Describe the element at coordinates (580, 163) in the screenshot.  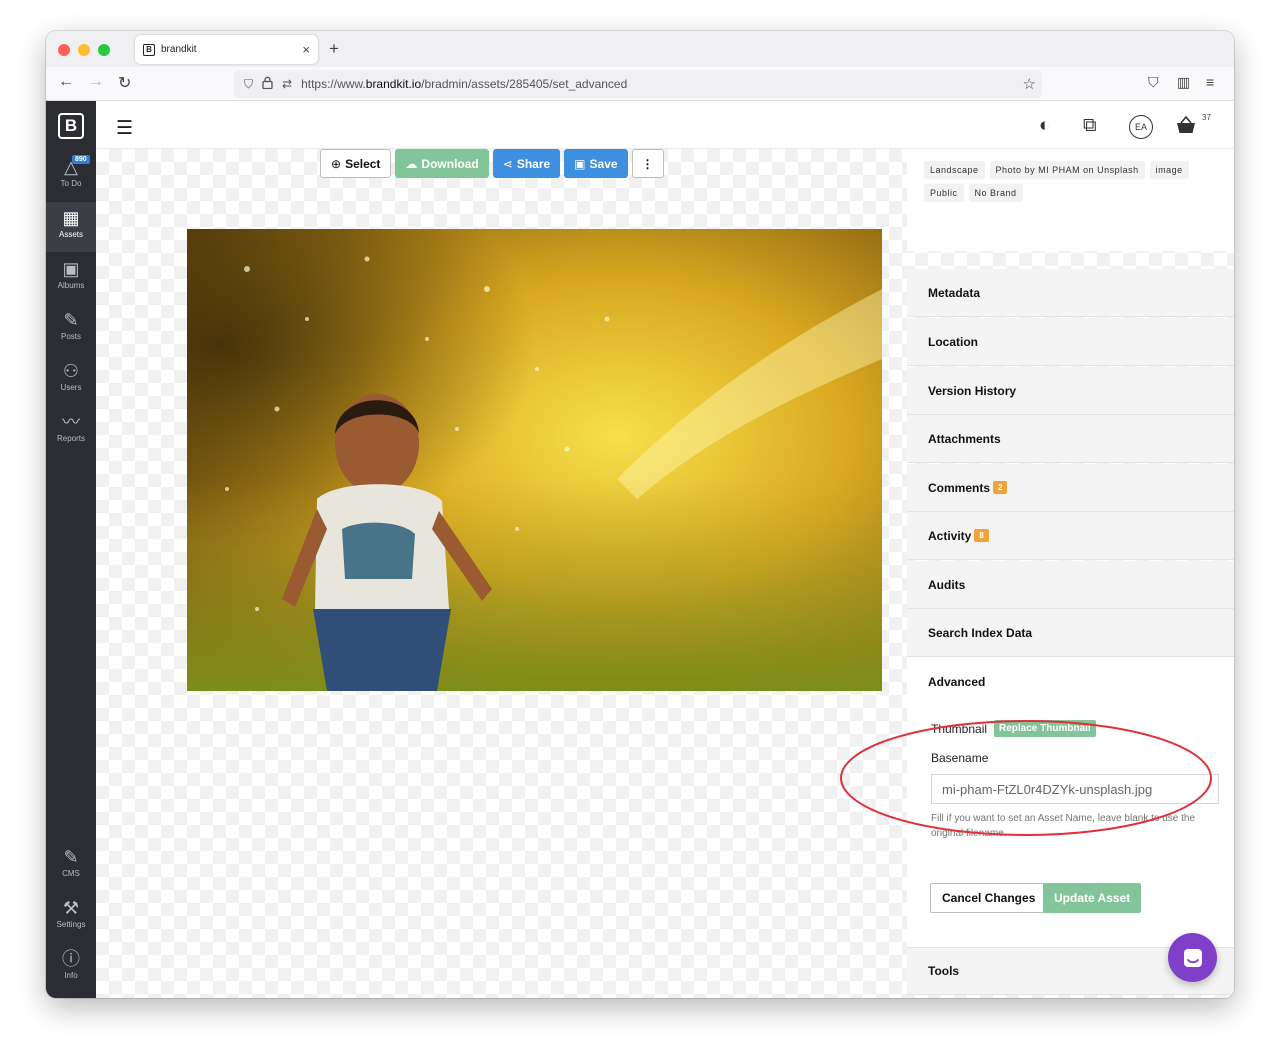
I see `floppy-disk-icon: ▣` at that location.